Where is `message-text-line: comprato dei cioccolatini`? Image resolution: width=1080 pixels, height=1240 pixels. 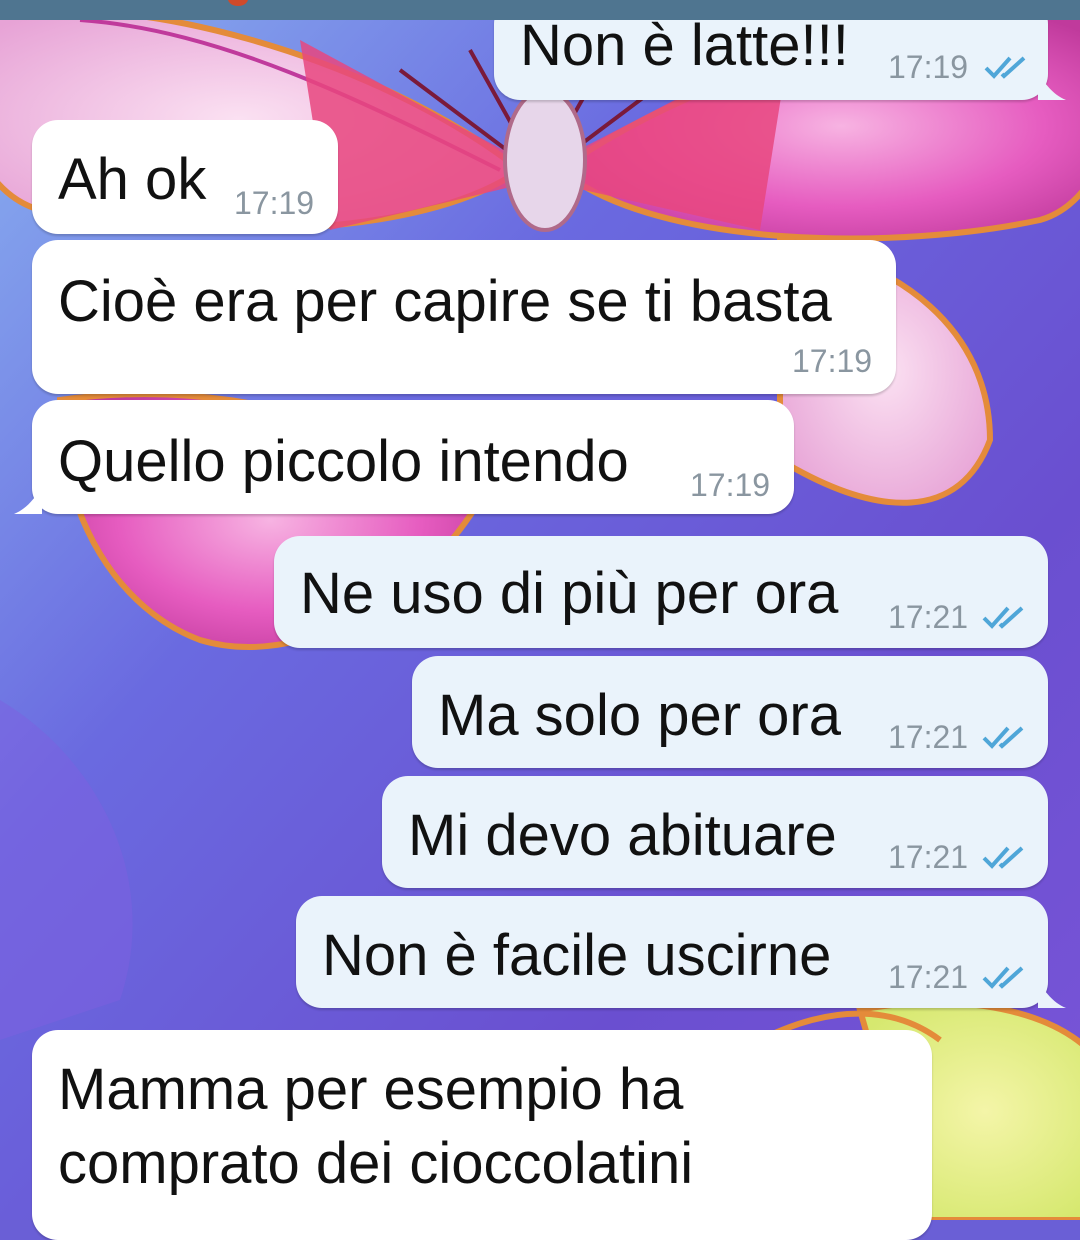
message-text-line: comprato dei cioccolatini is located at coordinates (376, 1163).